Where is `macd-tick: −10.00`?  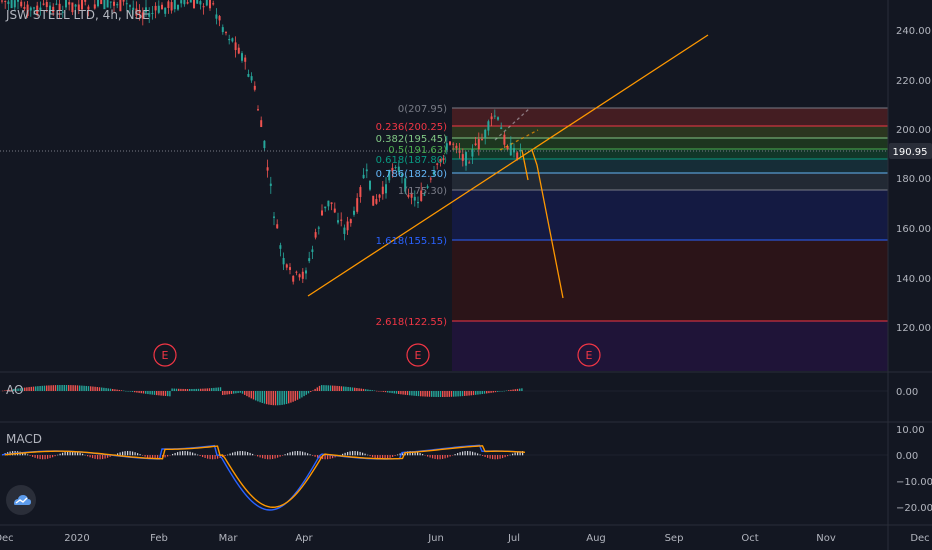
macd-tick: −10.00 is located at coordinates (914, 482).